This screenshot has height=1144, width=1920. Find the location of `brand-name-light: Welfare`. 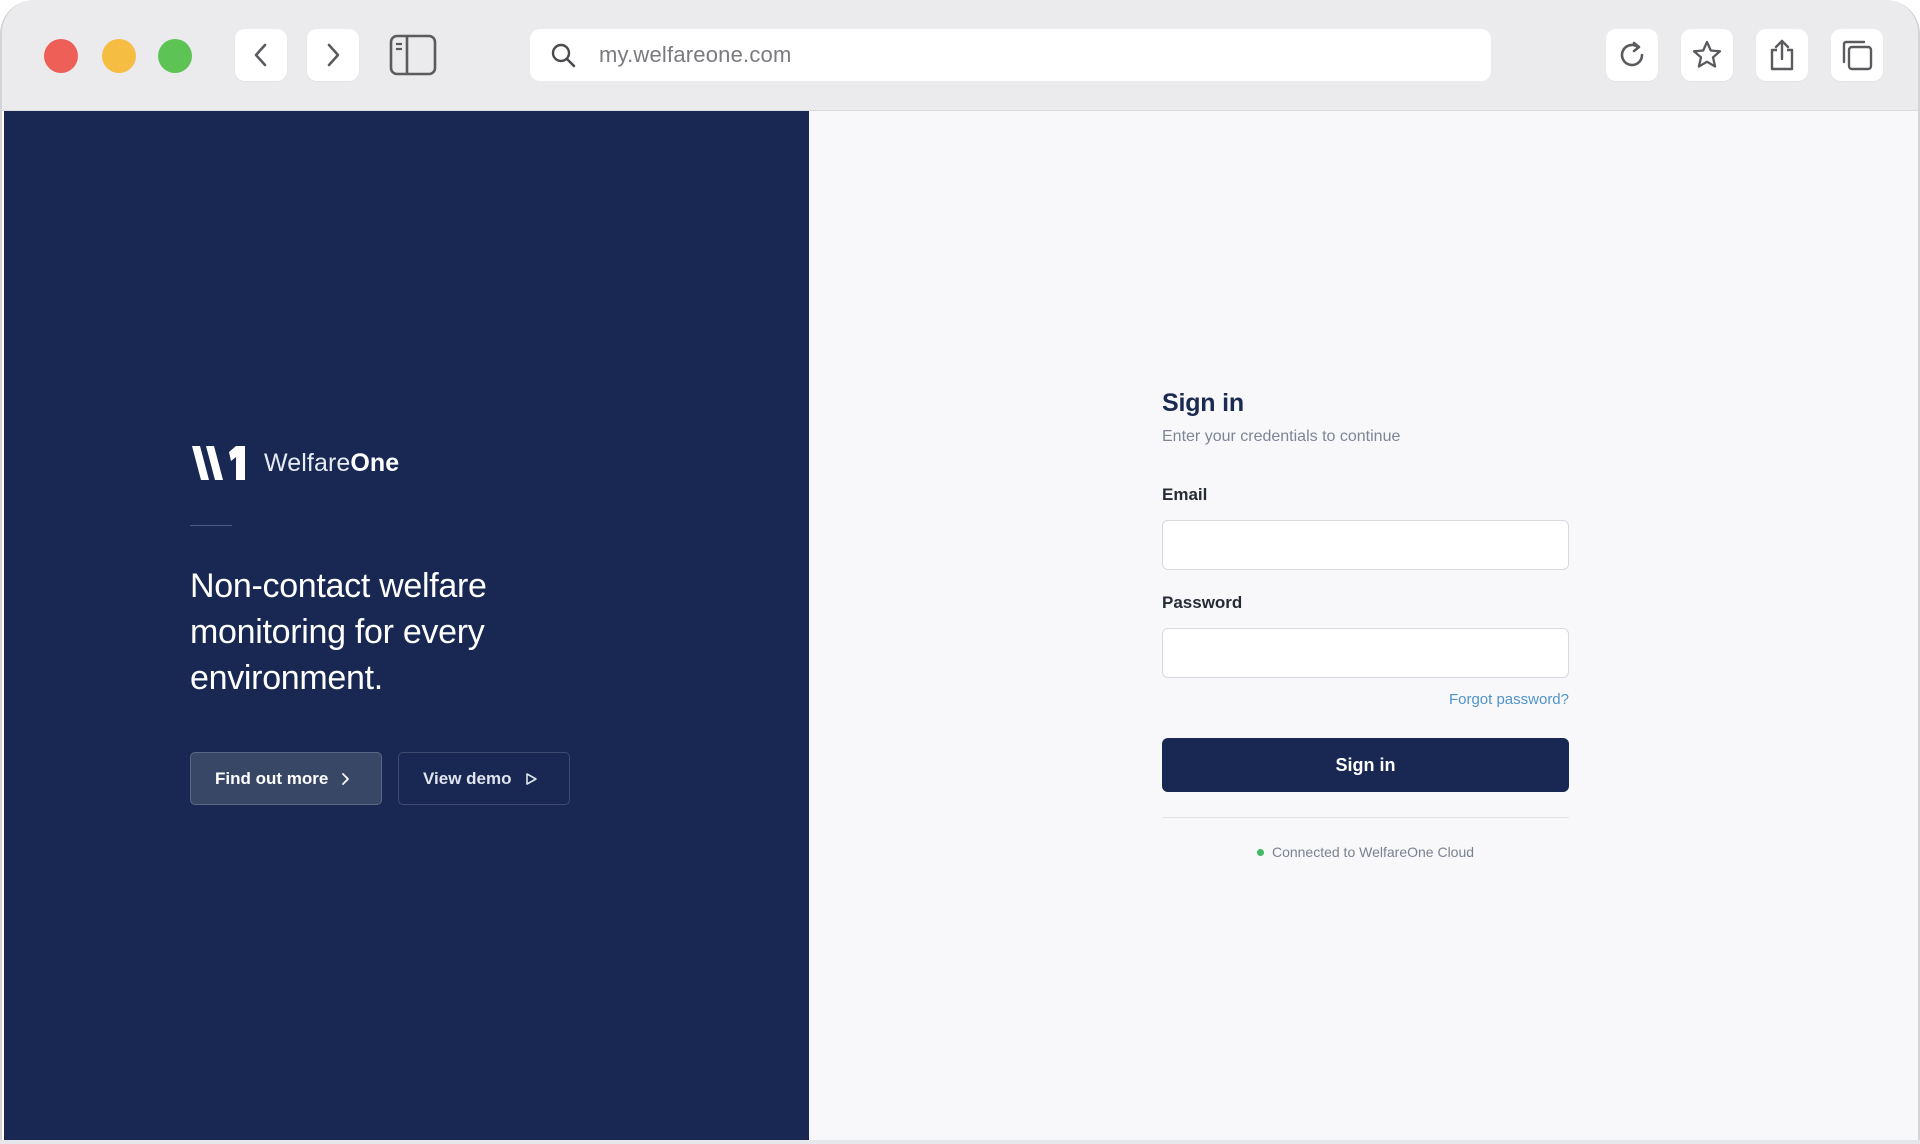

brand-name-light: Welfare is located at coordinates (307, 462).